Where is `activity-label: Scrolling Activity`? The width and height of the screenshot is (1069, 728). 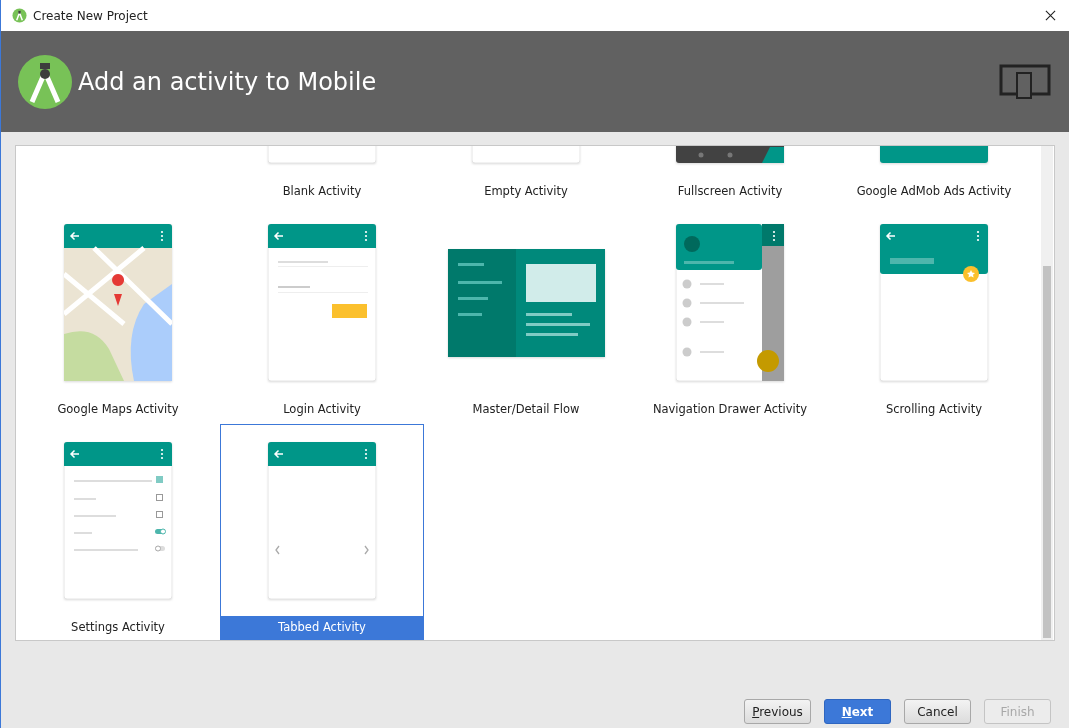 activity-label: Scrolling Activity is located at coordinates (934, 409).